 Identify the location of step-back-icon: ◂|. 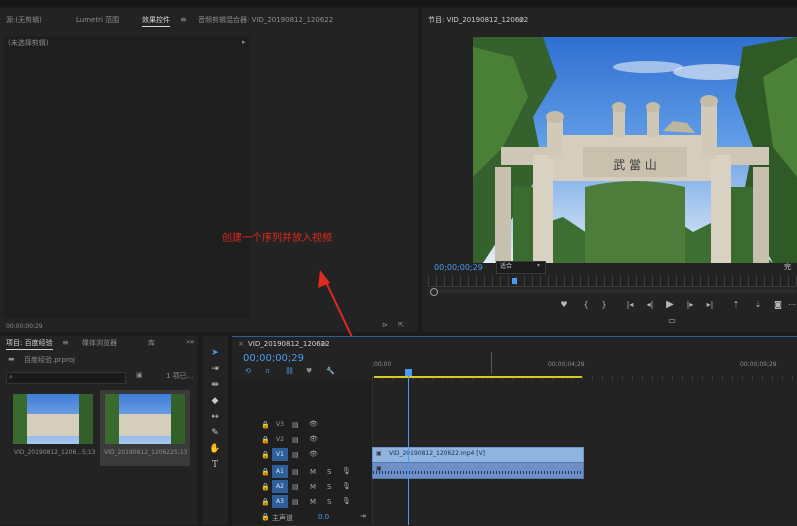
(650, 304).